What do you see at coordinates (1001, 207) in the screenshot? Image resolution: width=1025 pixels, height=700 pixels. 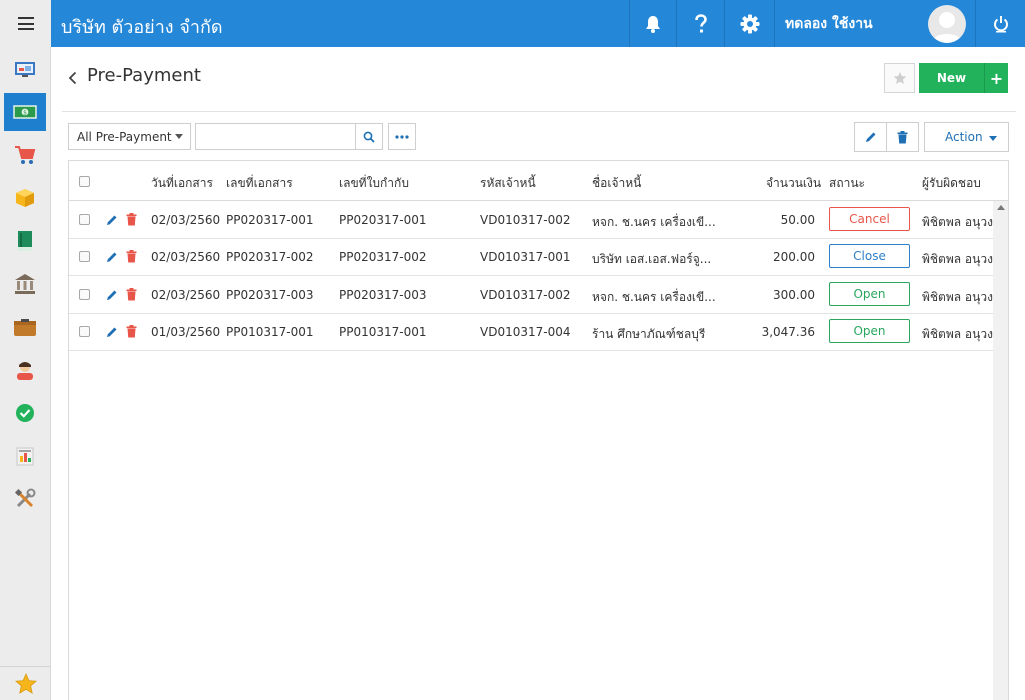 I see `scroll-up-icon` at bounding box center [1001, 207].